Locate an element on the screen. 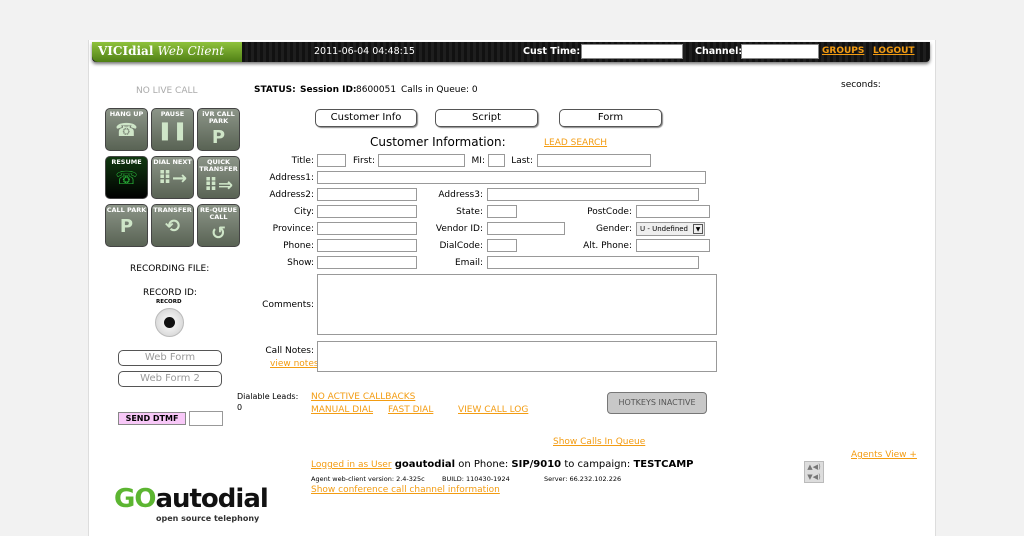  show-field is located at coordinates (367, 262).